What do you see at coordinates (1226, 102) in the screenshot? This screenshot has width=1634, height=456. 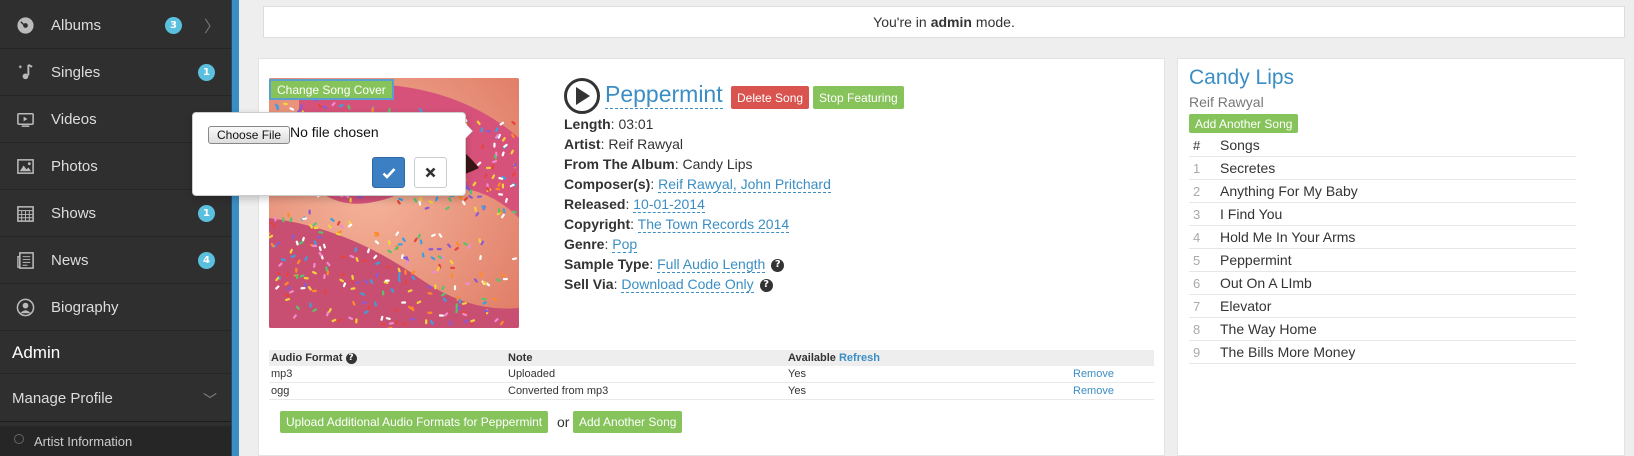 I see `album-artist: Reif Rawyal` at bounding box center [1226, 102].